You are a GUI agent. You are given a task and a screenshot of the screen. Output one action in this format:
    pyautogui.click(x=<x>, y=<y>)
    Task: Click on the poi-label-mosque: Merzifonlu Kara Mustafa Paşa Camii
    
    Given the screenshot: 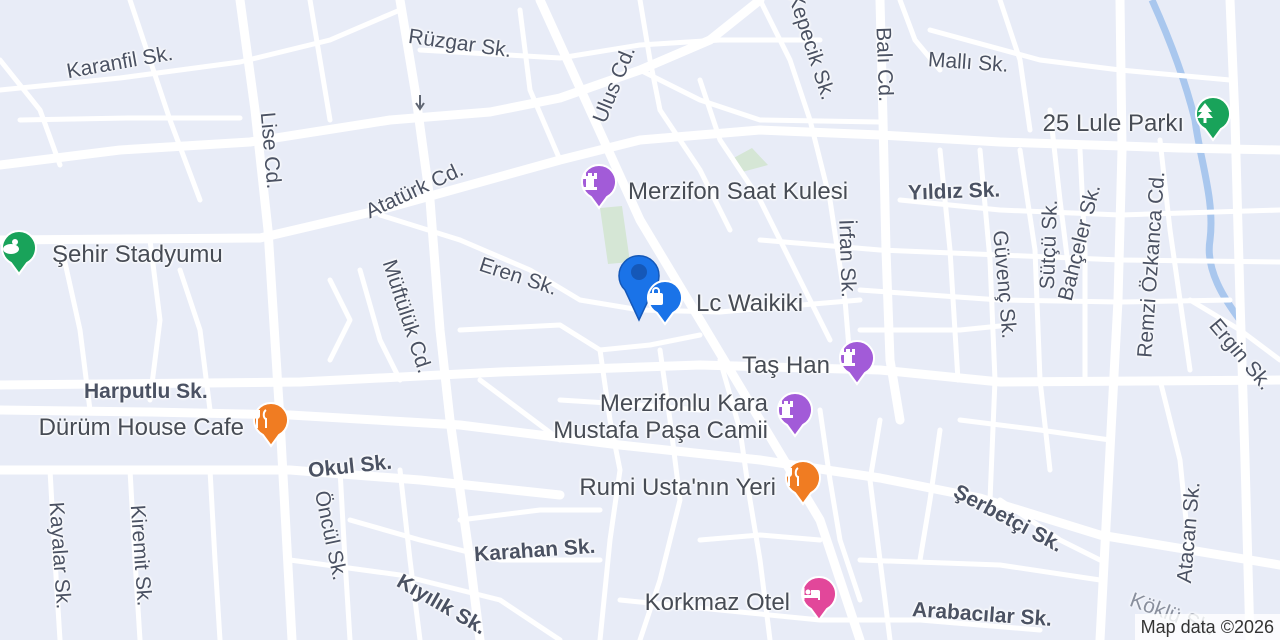 What is the action you would take?
    pyautogui.click(x=660, y=417)
    